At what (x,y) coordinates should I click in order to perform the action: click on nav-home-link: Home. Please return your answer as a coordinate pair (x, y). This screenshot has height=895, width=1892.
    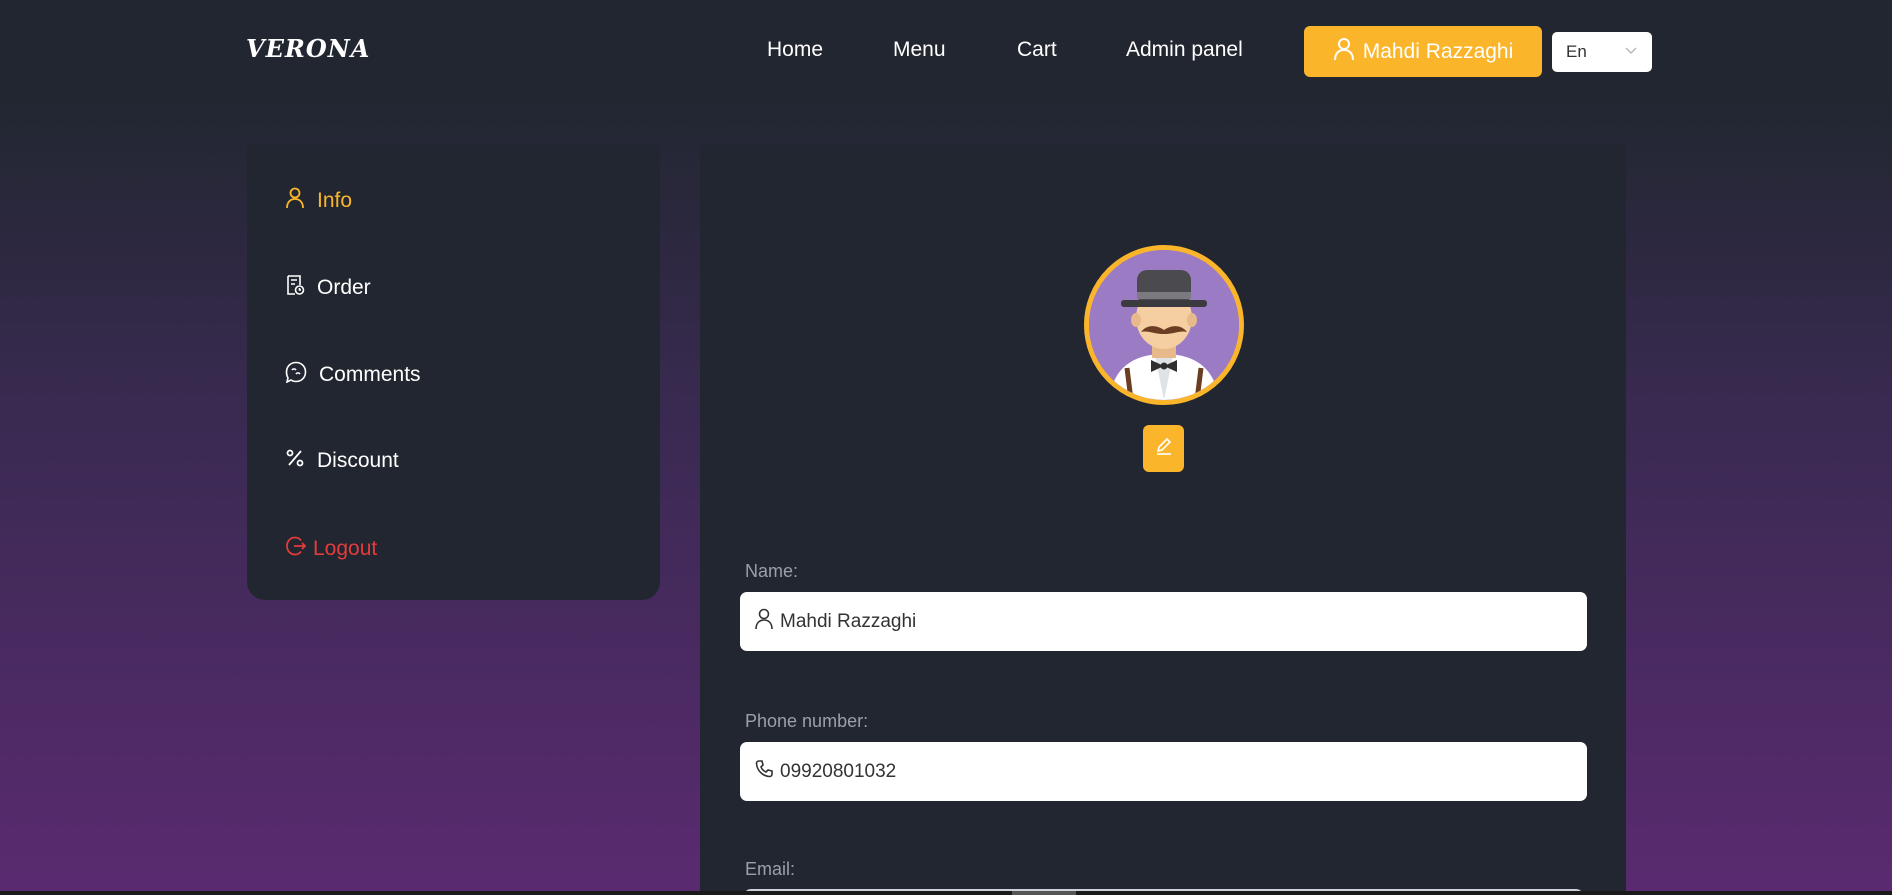
    Looking at the image, I should click on (795, 50).